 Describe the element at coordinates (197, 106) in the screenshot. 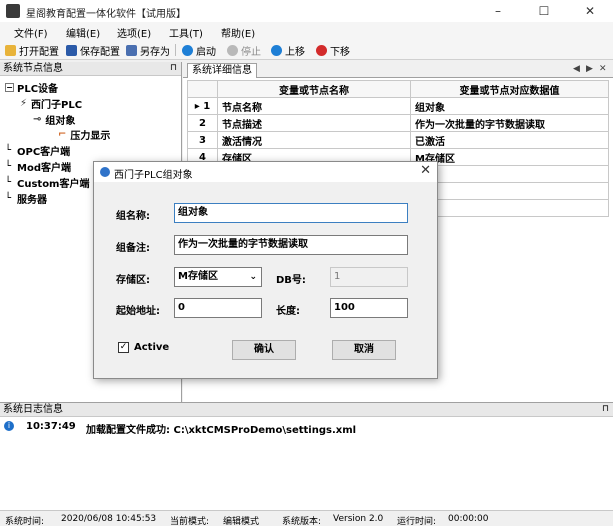

I see `row-selector-icon: ▸` at that location.